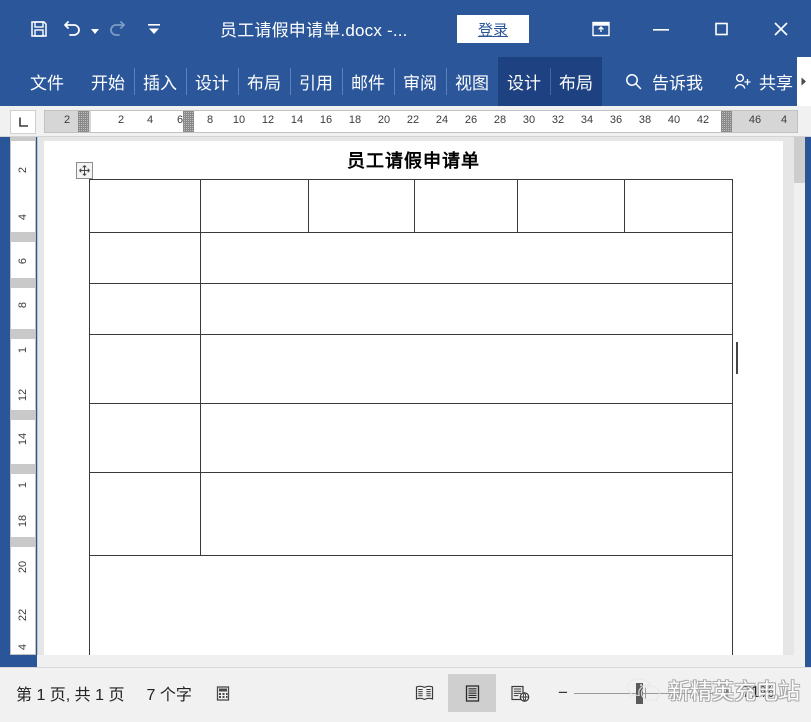 The height and width of the screenshot is (722, 811). I want to click on vertical-ruler: 2 4 6 8 1 12 14 1 18 20 22 4, so click(23, 396).